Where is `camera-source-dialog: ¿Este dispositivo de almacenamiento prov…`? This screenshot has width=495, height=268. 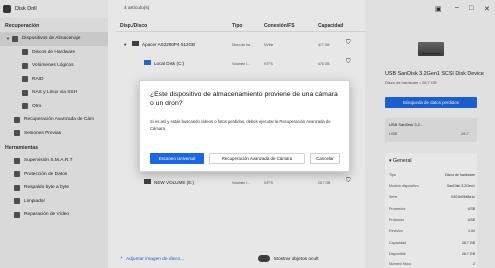
camera-source-dialog: ¿Este dispositivo de almacenamiento prov… is located at coordinates (244, 126).